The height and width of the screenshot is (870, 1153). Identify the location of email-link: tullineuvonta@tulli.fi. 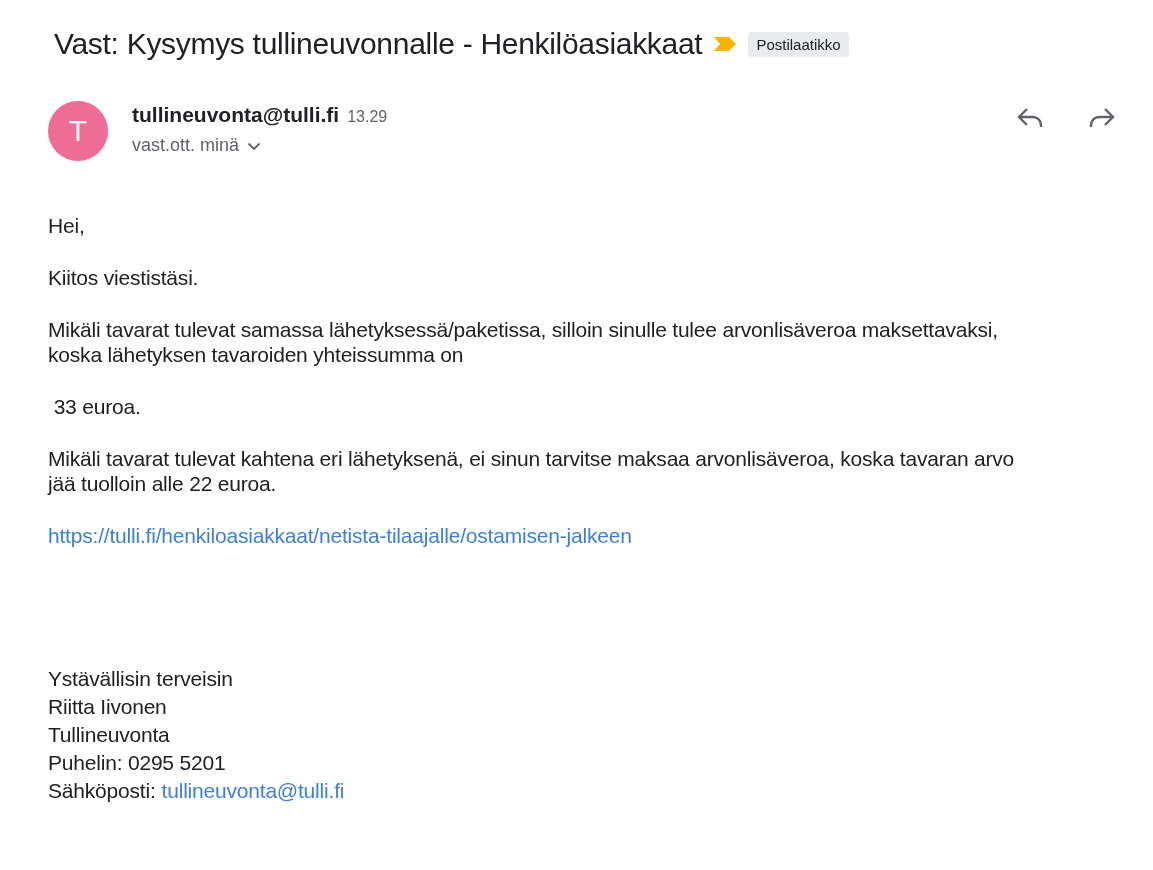
(253, 791).